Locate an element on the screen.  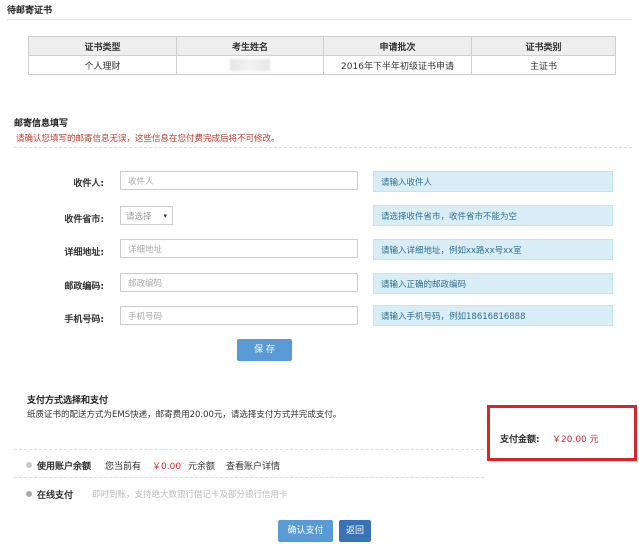
chevron-down-icon: ▾ is located at coordinates (165, 215).